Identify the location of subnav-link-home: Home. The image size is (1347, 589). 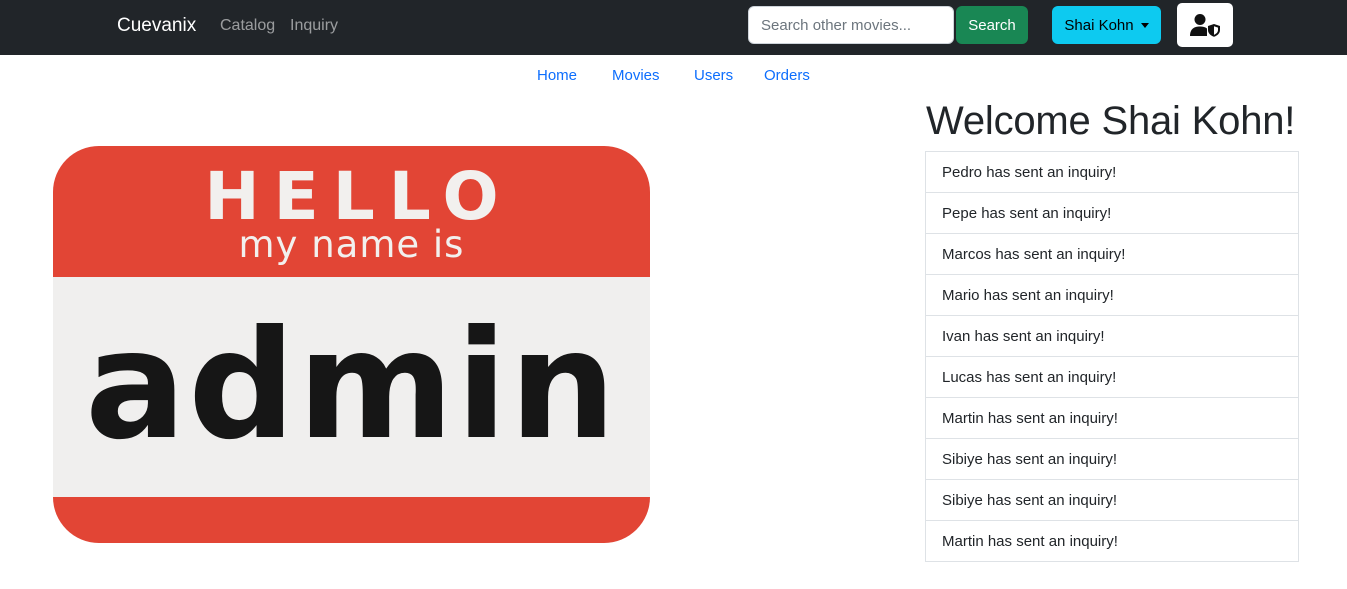
(557, 76).